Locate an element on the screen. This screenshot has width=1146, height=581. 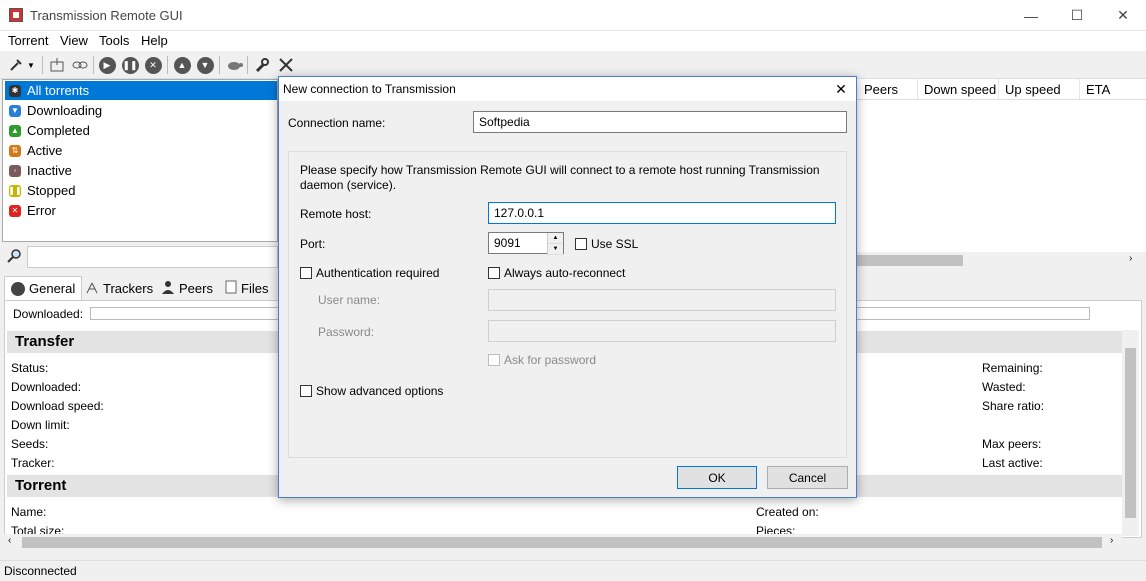
tab-files: Files is located at coordinates (246, 288).